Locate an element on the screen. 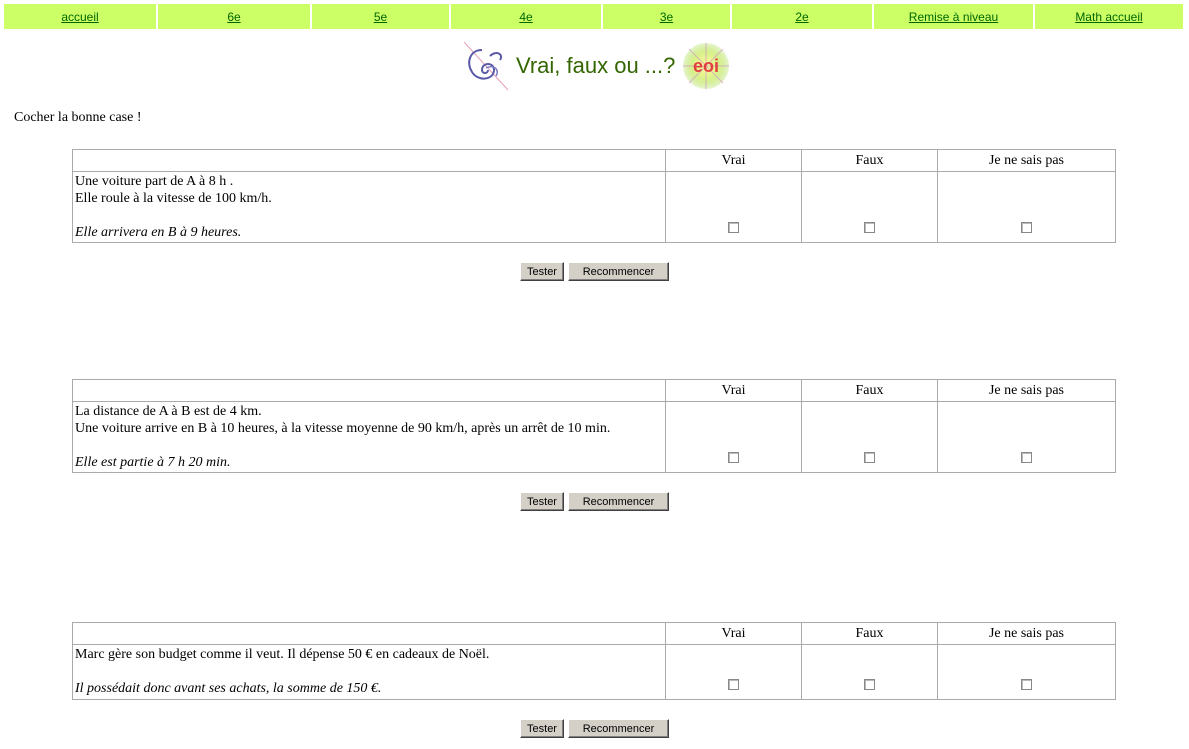  nav-link-math-accueil: Math accueil is located at coordinates (1108, 17).